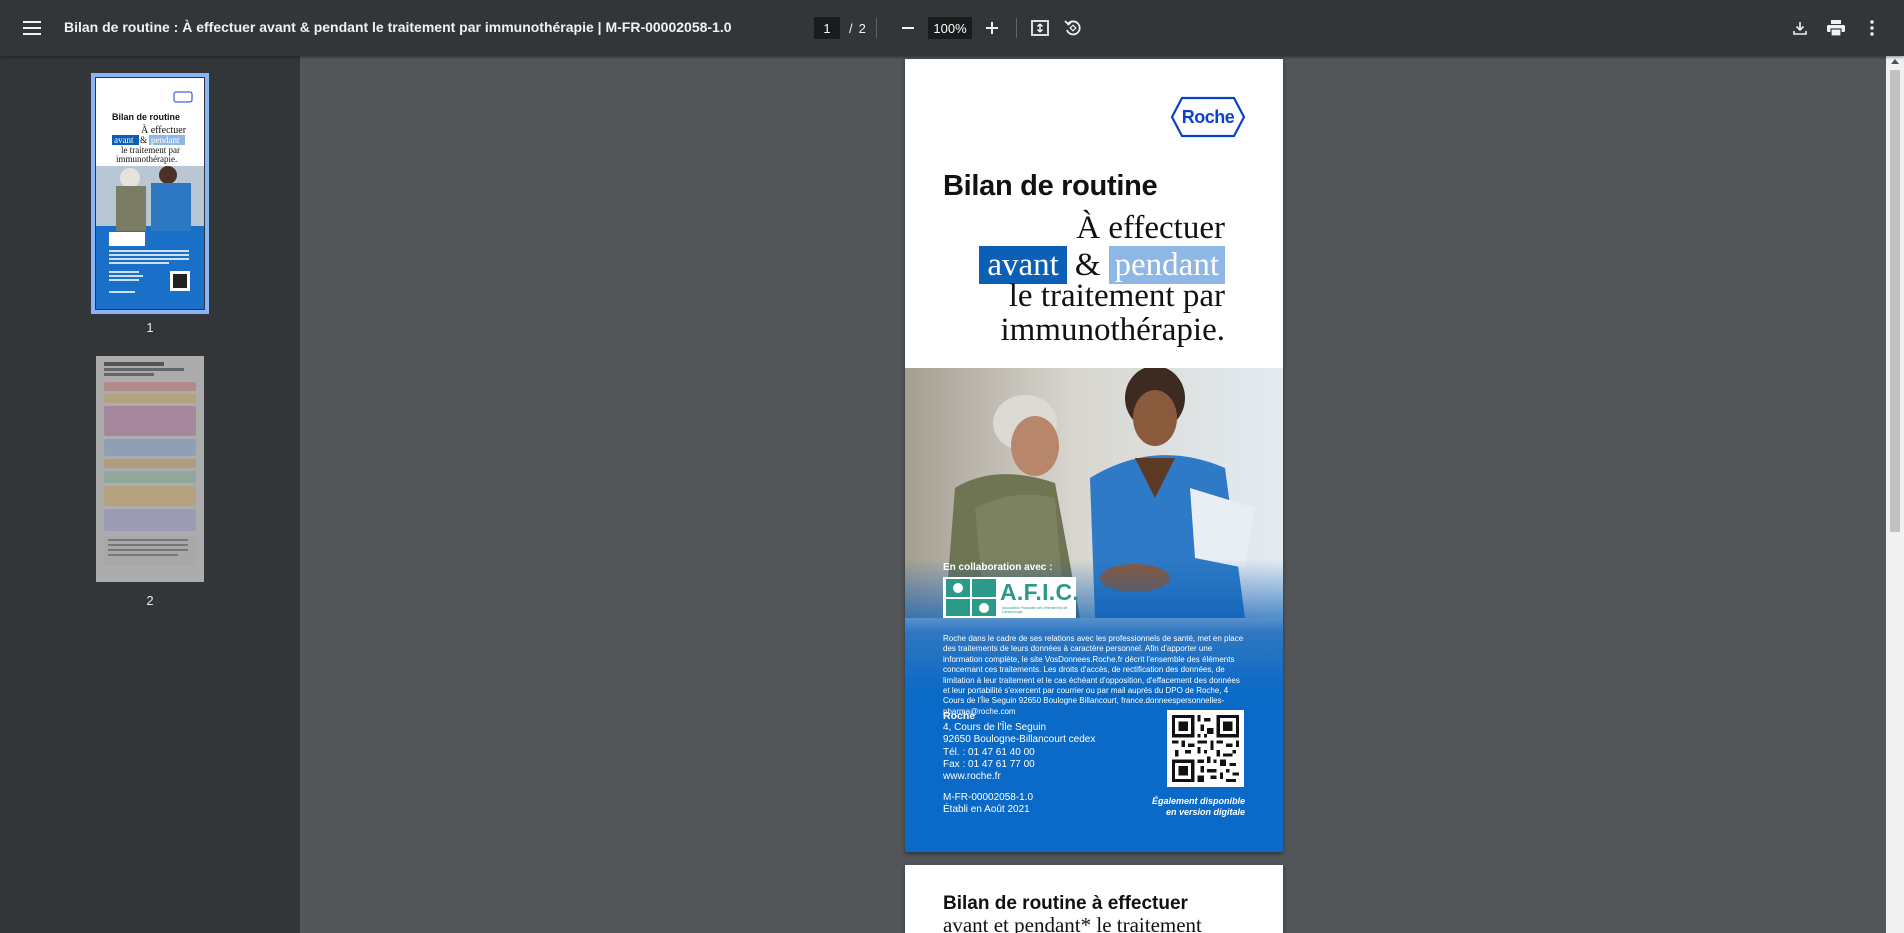 The image size is (1904, 933). I want to click on download-button, so click(1800, 28).